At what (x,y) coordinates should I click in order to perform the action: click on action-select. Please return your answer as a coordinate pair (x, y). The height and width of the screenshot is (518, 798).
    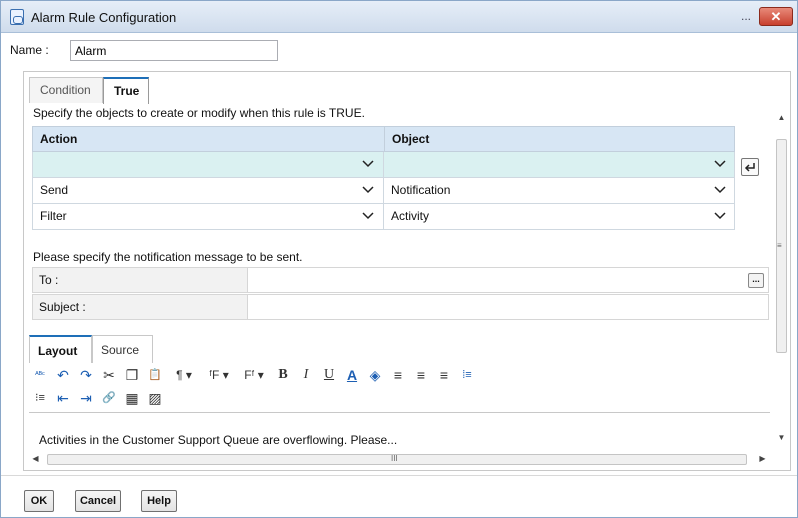
    Looking at the image, I should click on (208, 164).